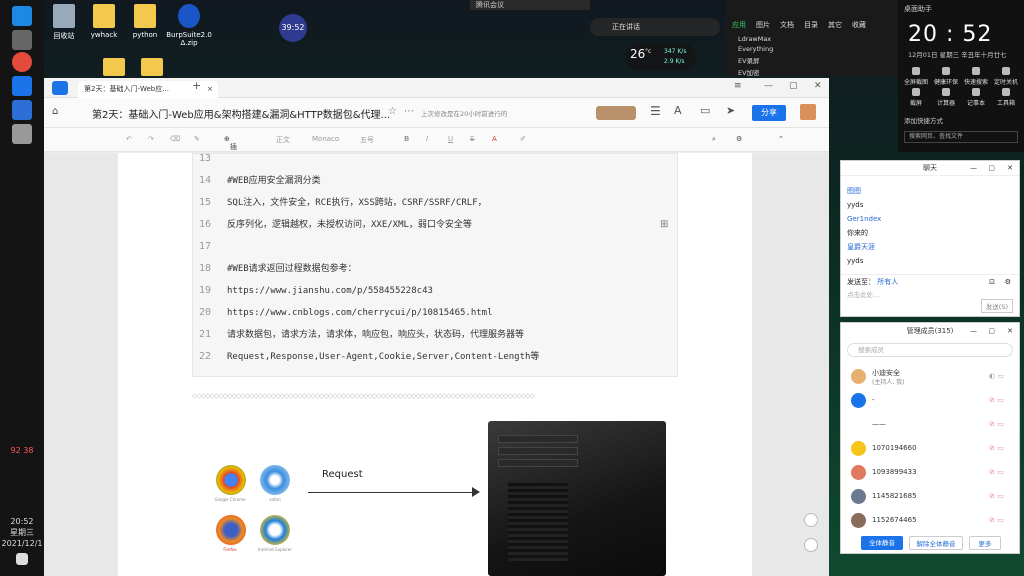  Describe the element at coordinates (916, 97) in the screenshot. I see `shortcut: 截屏` at that location.